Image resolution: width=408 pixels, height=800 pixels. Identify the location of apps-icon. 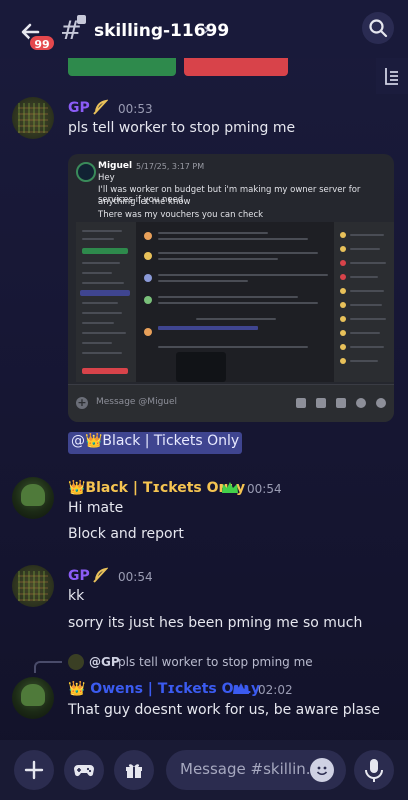
(381, 403).